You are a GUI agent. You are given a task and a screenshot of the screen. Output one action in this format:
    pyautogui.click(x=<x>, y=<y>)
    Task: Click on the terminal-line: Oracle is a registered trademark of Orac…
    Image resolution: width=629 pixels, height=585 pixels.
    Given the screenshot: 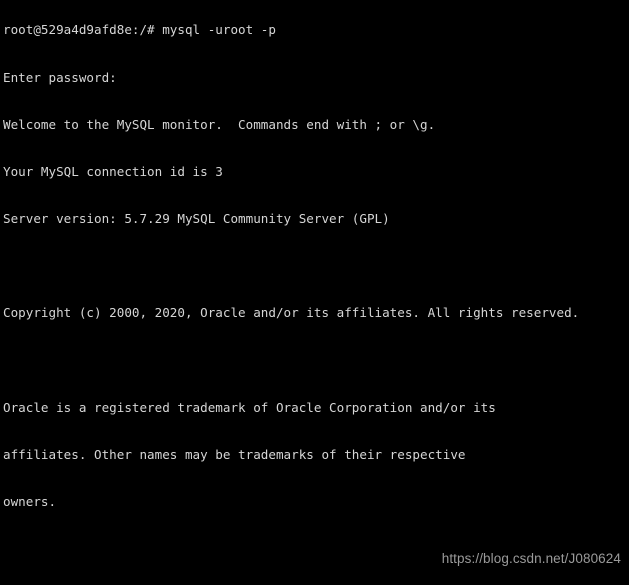 What is the action you would take?
    pyautogui.click(x=249, y=407)
    